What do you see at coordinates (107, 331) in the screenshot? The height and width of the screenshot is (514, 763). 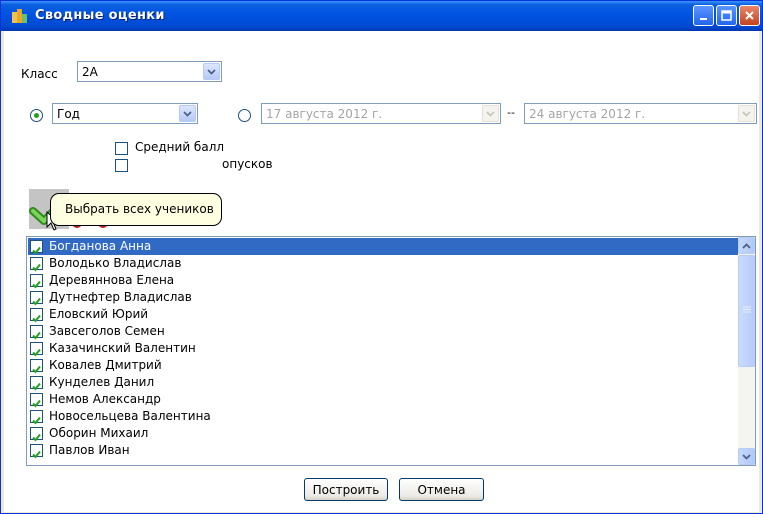 I see `student-name: Завсеголов Семен` at bounding box center [107, 331].